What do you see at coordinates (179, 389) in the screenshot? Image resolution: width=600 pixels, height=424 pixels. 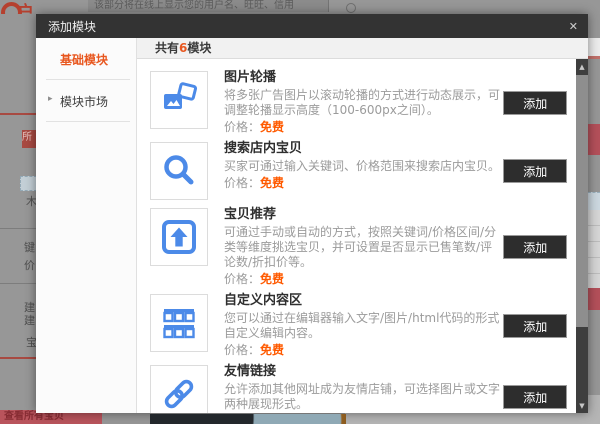 I see `link-chain-icon` at bounding box center [179, 389].